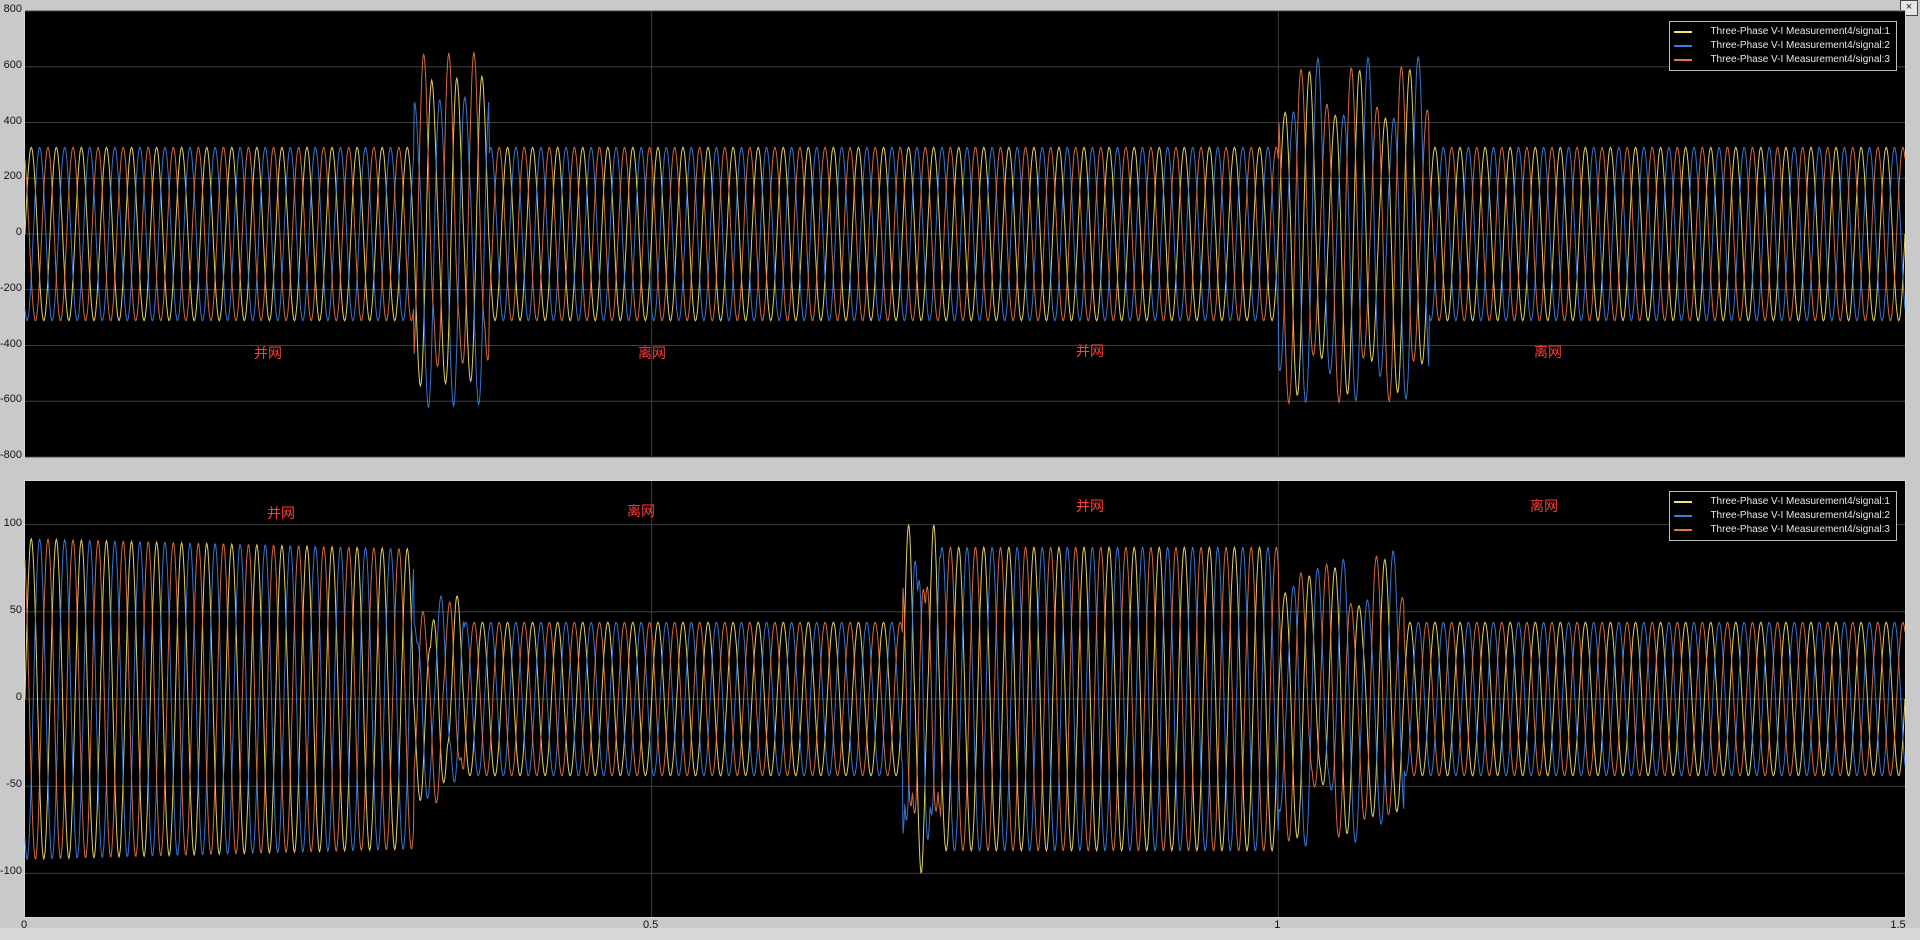  Describe the element at coordinates (12, 522) in the screenshot. I see `y-tick-label: 100` at that location.